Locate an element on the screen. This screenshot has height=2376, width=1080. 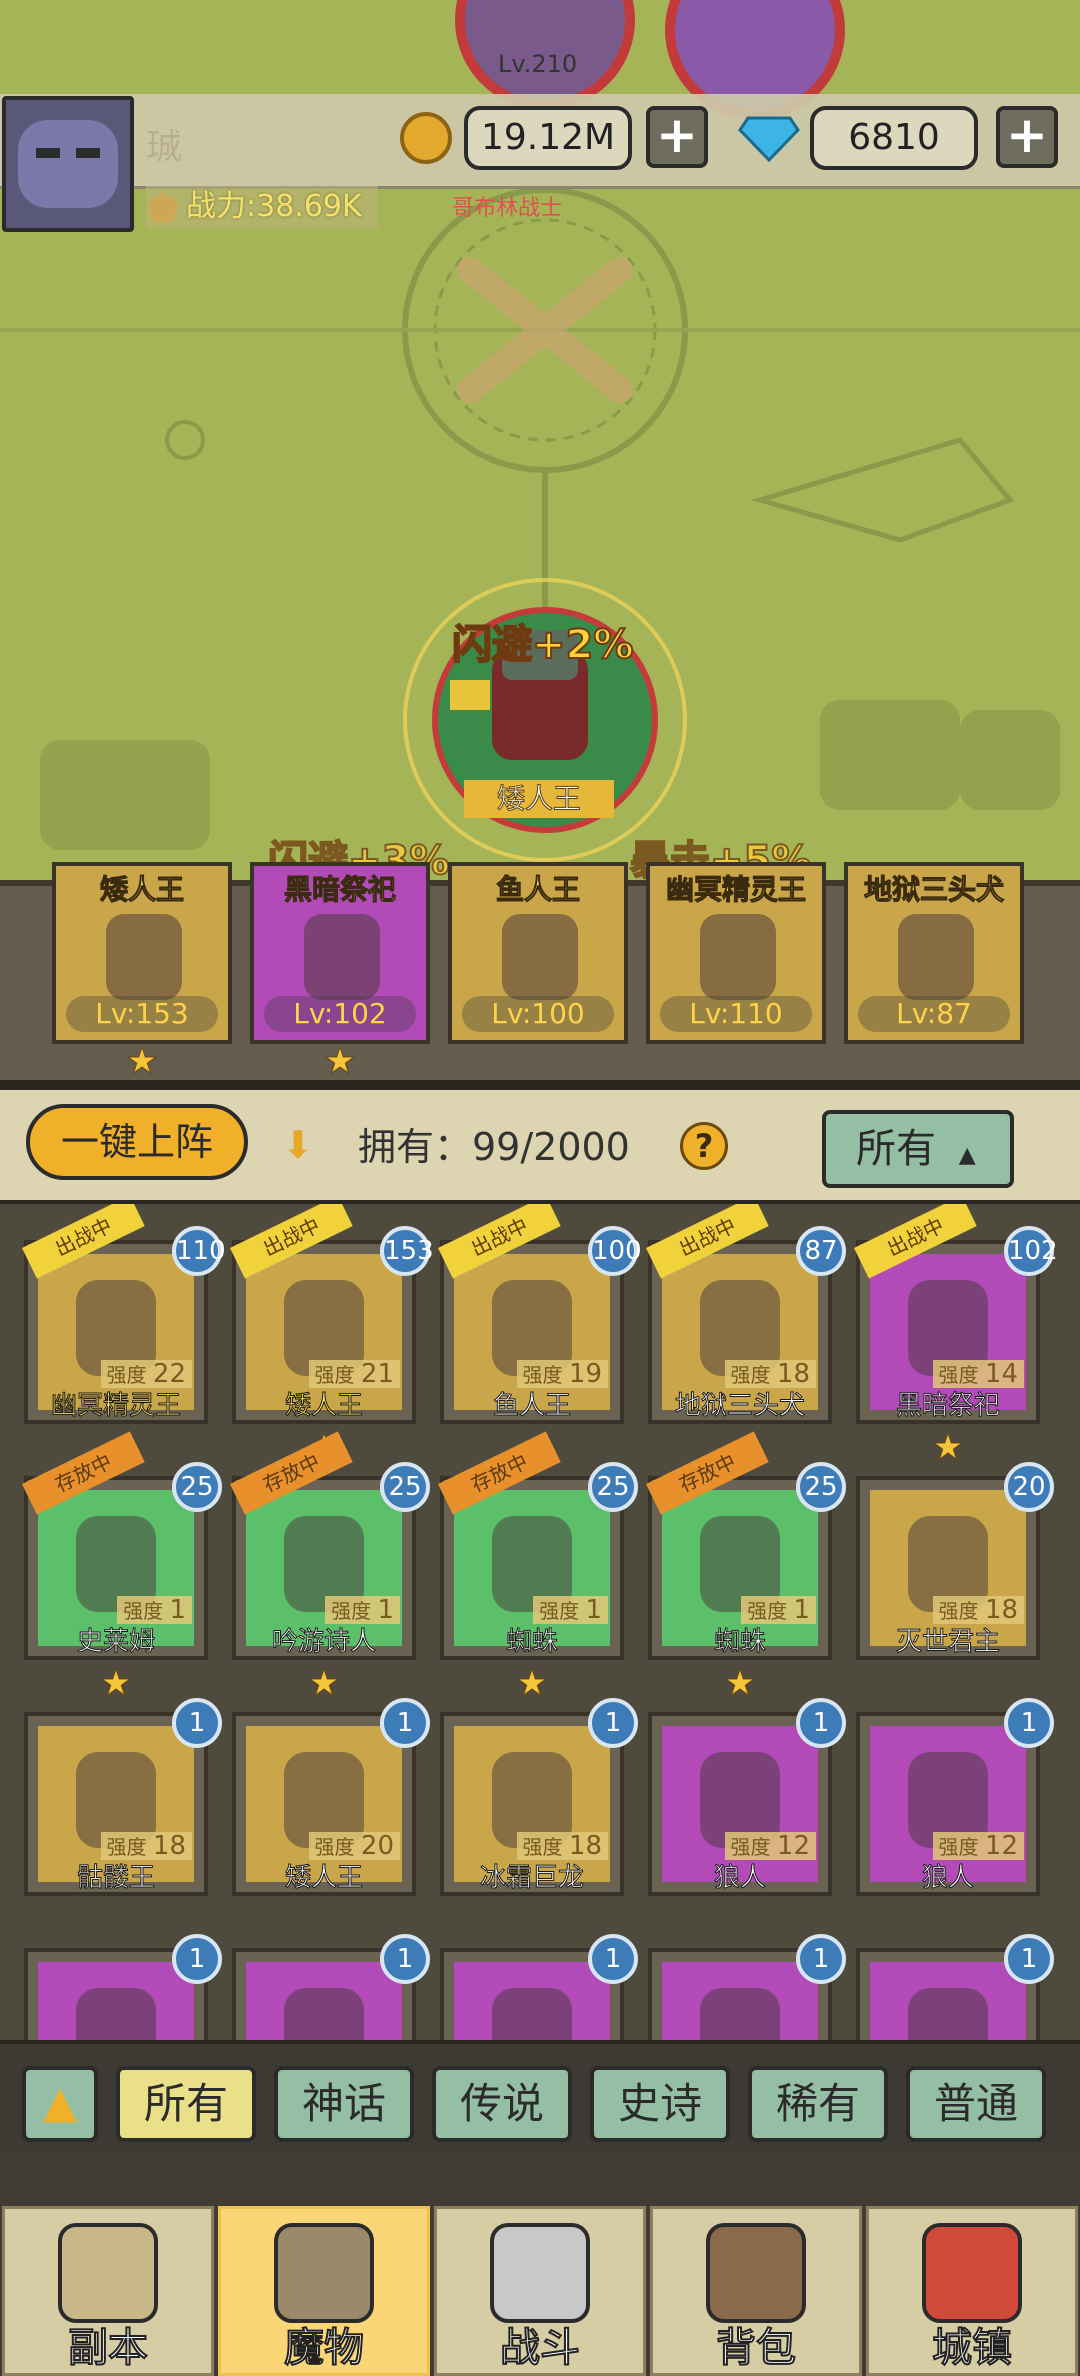
nav-item: 魔物 is located at coordinates (324, 2291).